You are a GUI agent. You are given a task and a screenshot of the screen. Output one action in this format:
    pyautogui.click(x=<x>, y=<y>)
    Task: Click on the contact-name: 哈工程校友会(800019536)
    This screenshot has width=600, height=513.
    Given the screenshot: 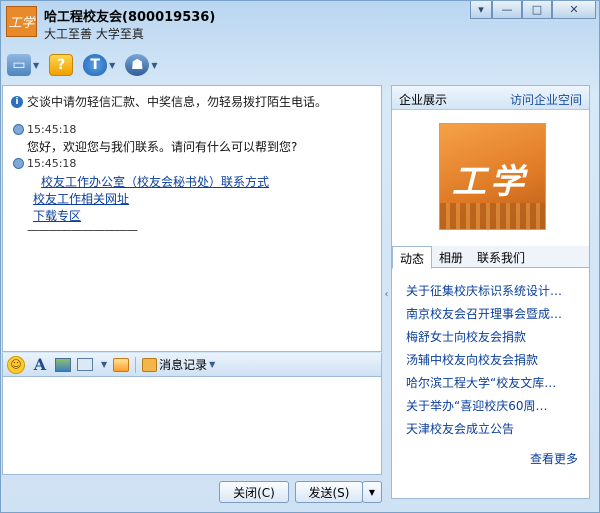 What is the action you would take?
    pyautogui.click(x=130, y=17)
    